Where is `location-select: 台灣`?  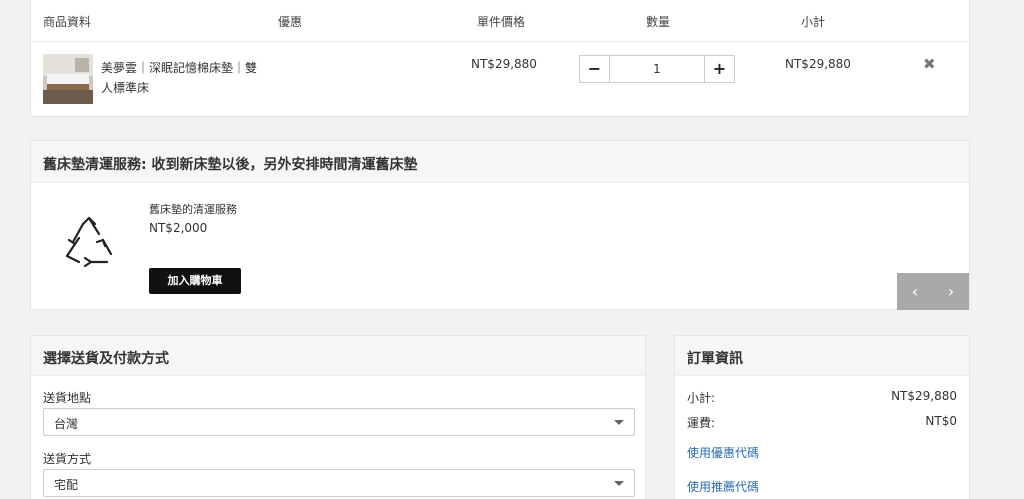
location-select: 台灣 is located at coordinates (339, 422).